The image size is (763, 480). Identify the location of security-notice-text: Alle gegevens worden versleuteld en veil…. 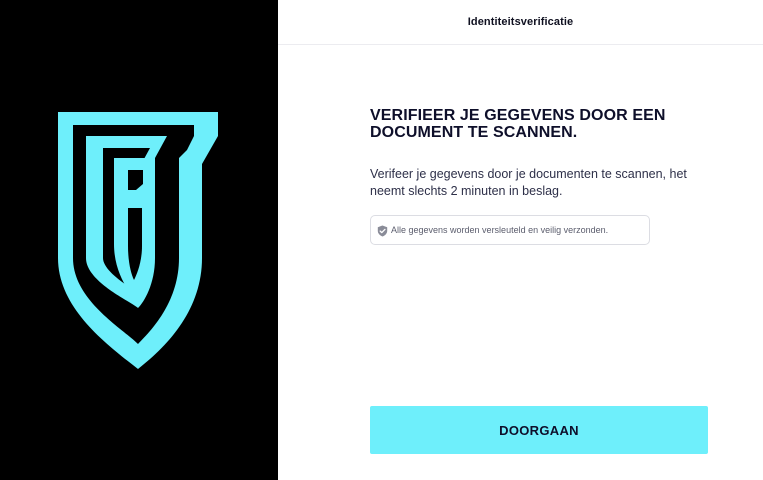
(500, 230).